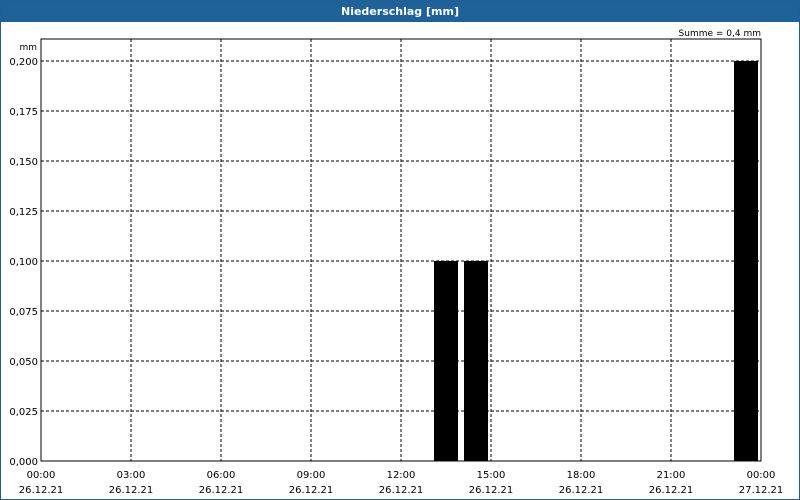 This screenshot has height=500, width=800. What do you see at coordinates (131, 475) in the screenshot?
I see `x-tick-time: 03:00` at bounding box center [131, 475].